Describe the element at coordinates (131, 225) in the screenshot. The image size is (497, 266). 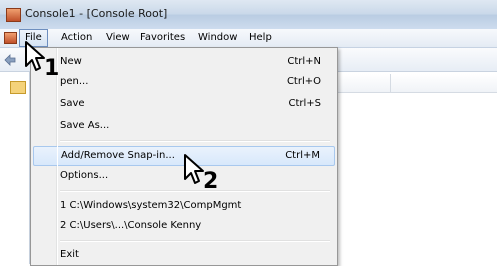
I see `menu-item-label: 2 C:\Users\...\Console Kenny` at that location.